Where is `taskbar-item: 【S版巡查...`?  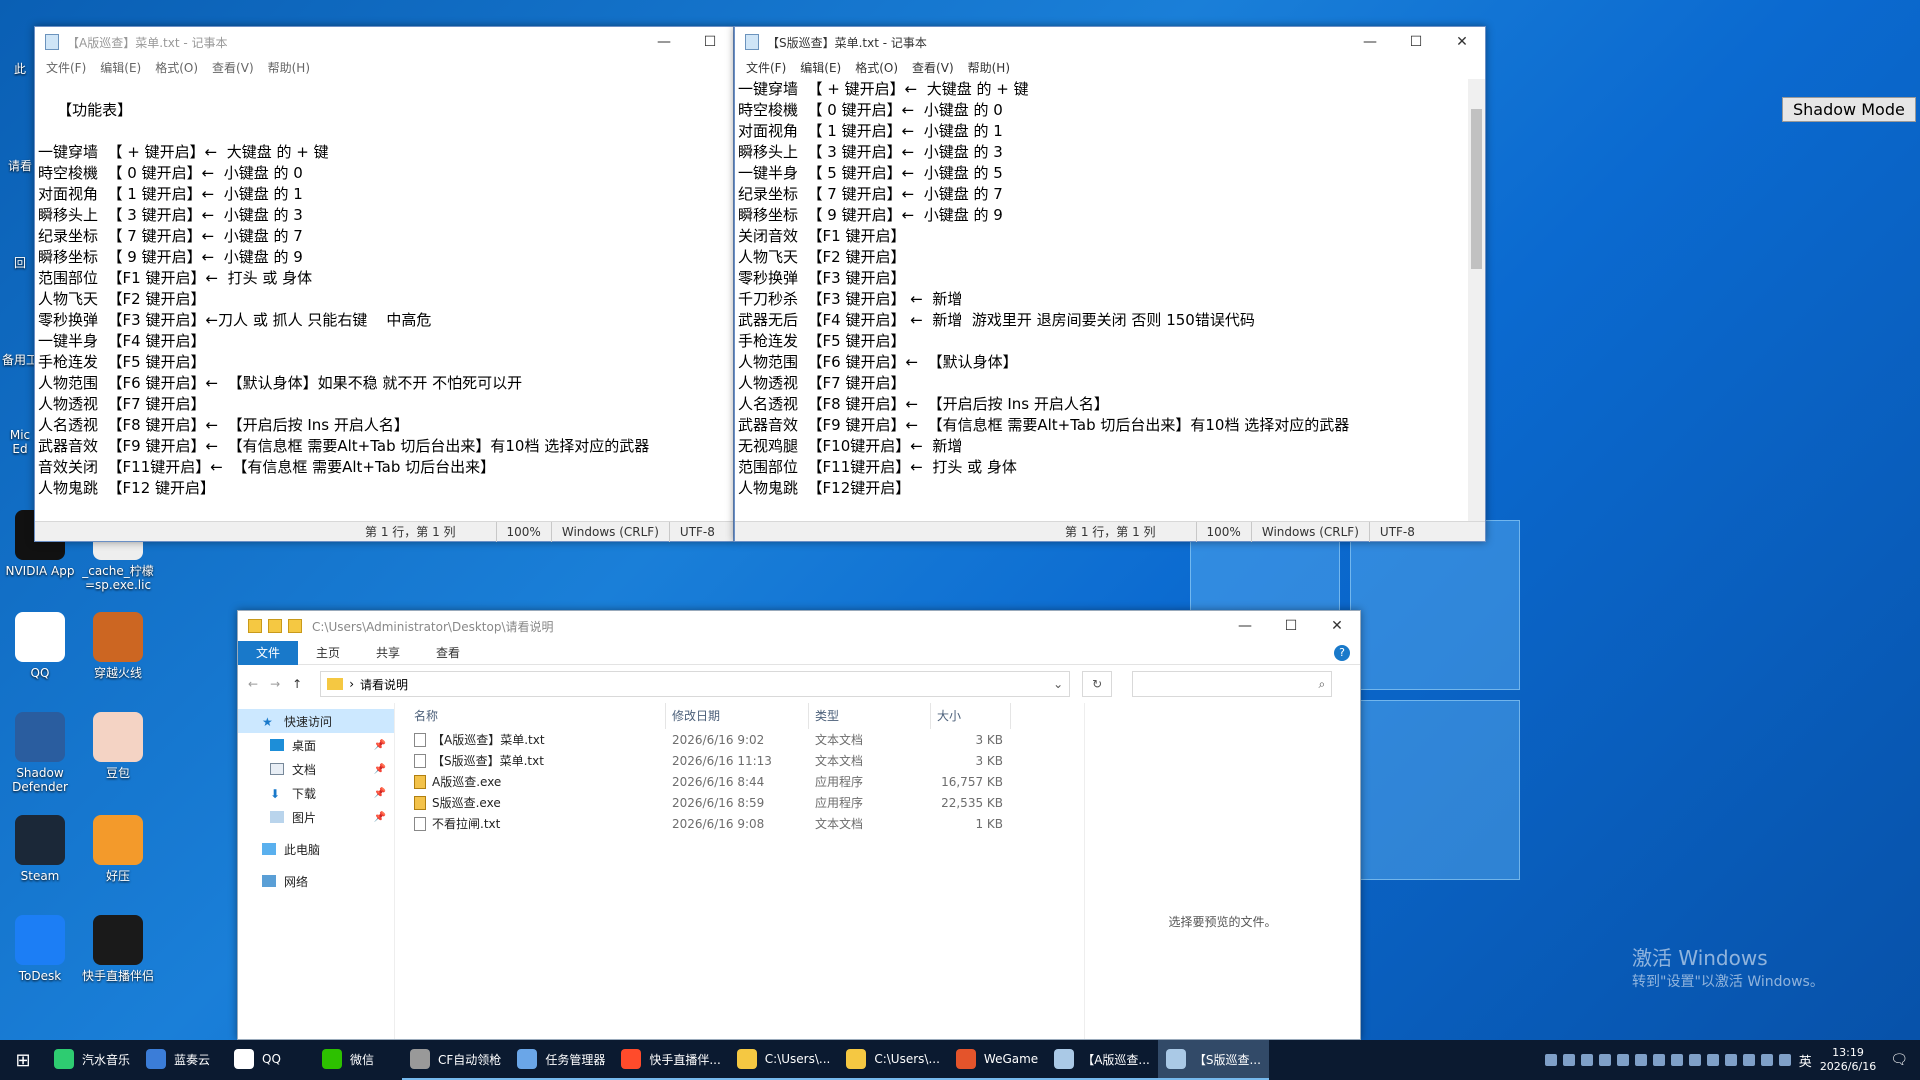 taskbar-item: 【S版巡查... is located at coordinates (1213, 1060).